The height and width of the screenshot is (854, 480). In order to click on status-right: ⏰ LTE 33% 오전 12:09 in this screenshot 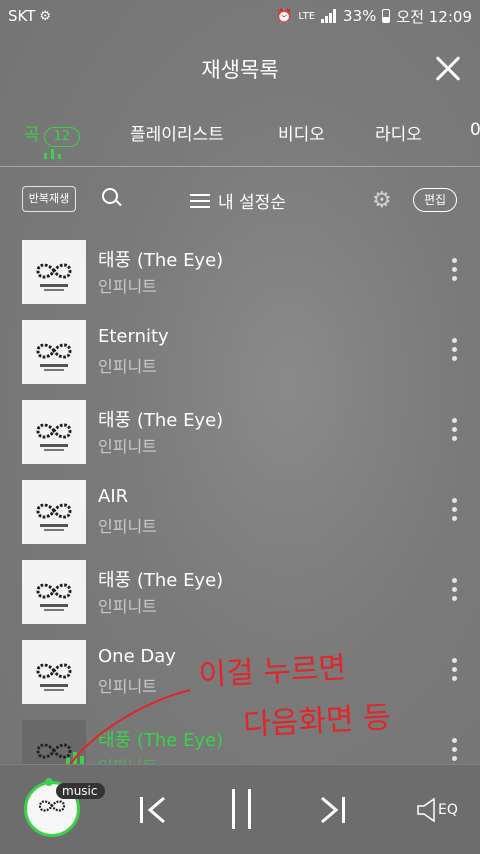, I will do `click(374, 16)`.